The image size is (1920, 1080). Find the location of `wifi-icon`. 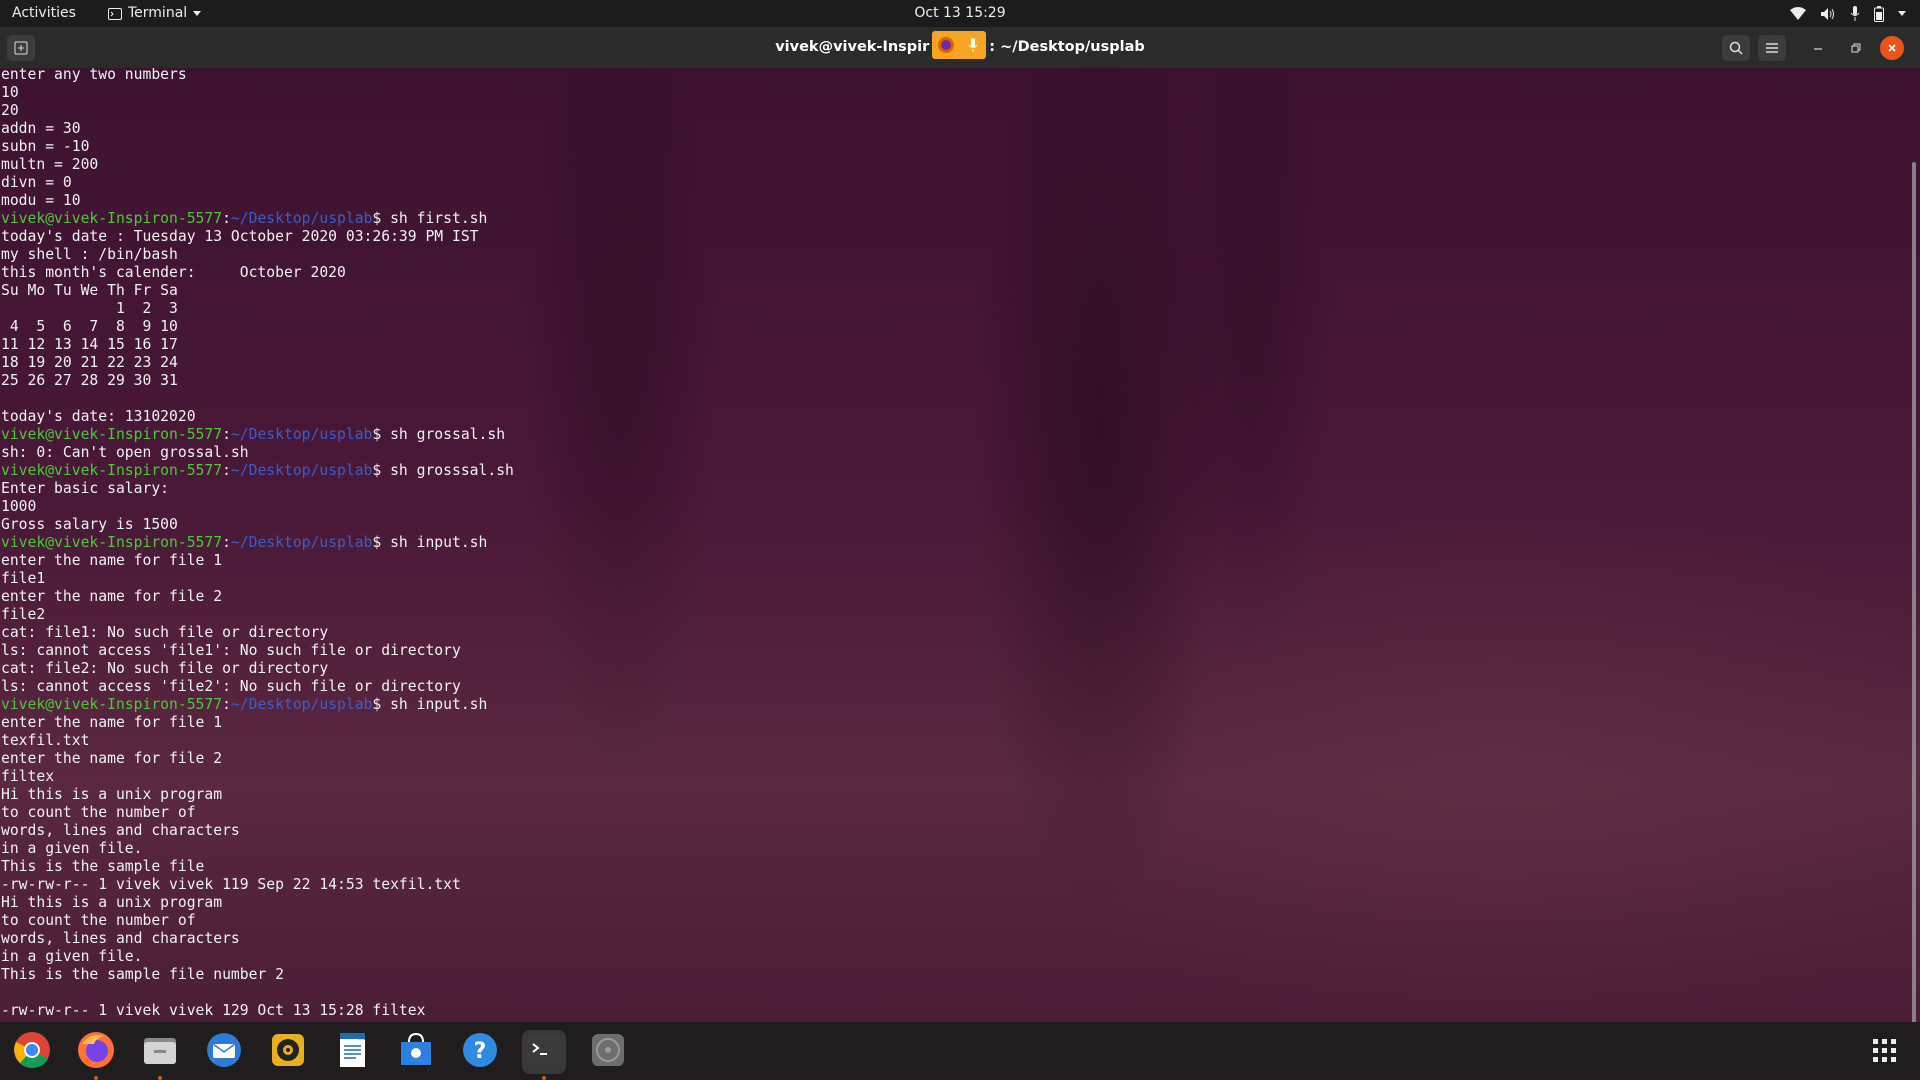

wifi-icon is located at coordinates (1798, 13).